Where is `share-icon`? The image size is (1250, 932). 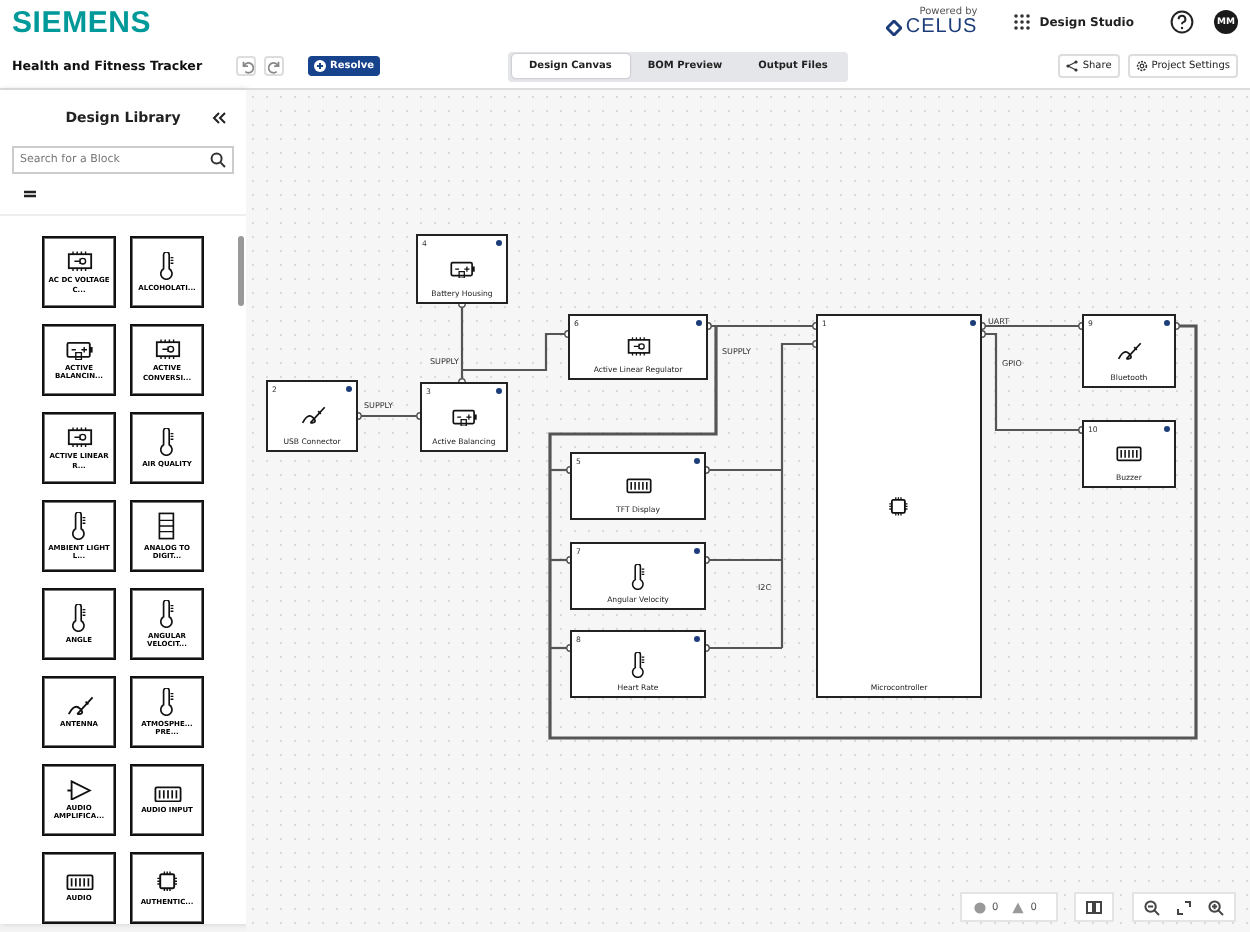 share-icon is located at coordinates (1072, 66).